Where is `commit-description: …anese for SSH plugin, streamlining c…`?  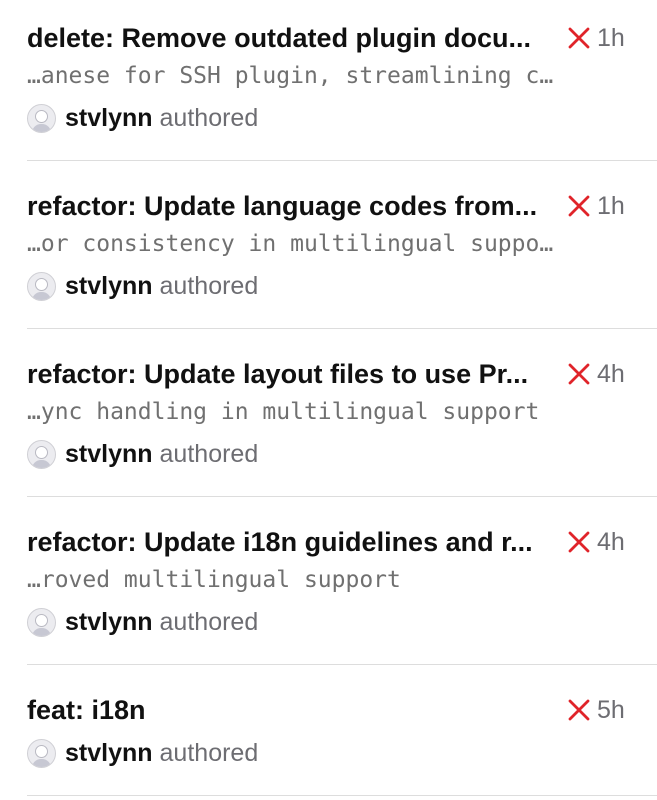 commit-description: …anese for SSH plugin, streamlining c… is located at coordinates (290, 76).